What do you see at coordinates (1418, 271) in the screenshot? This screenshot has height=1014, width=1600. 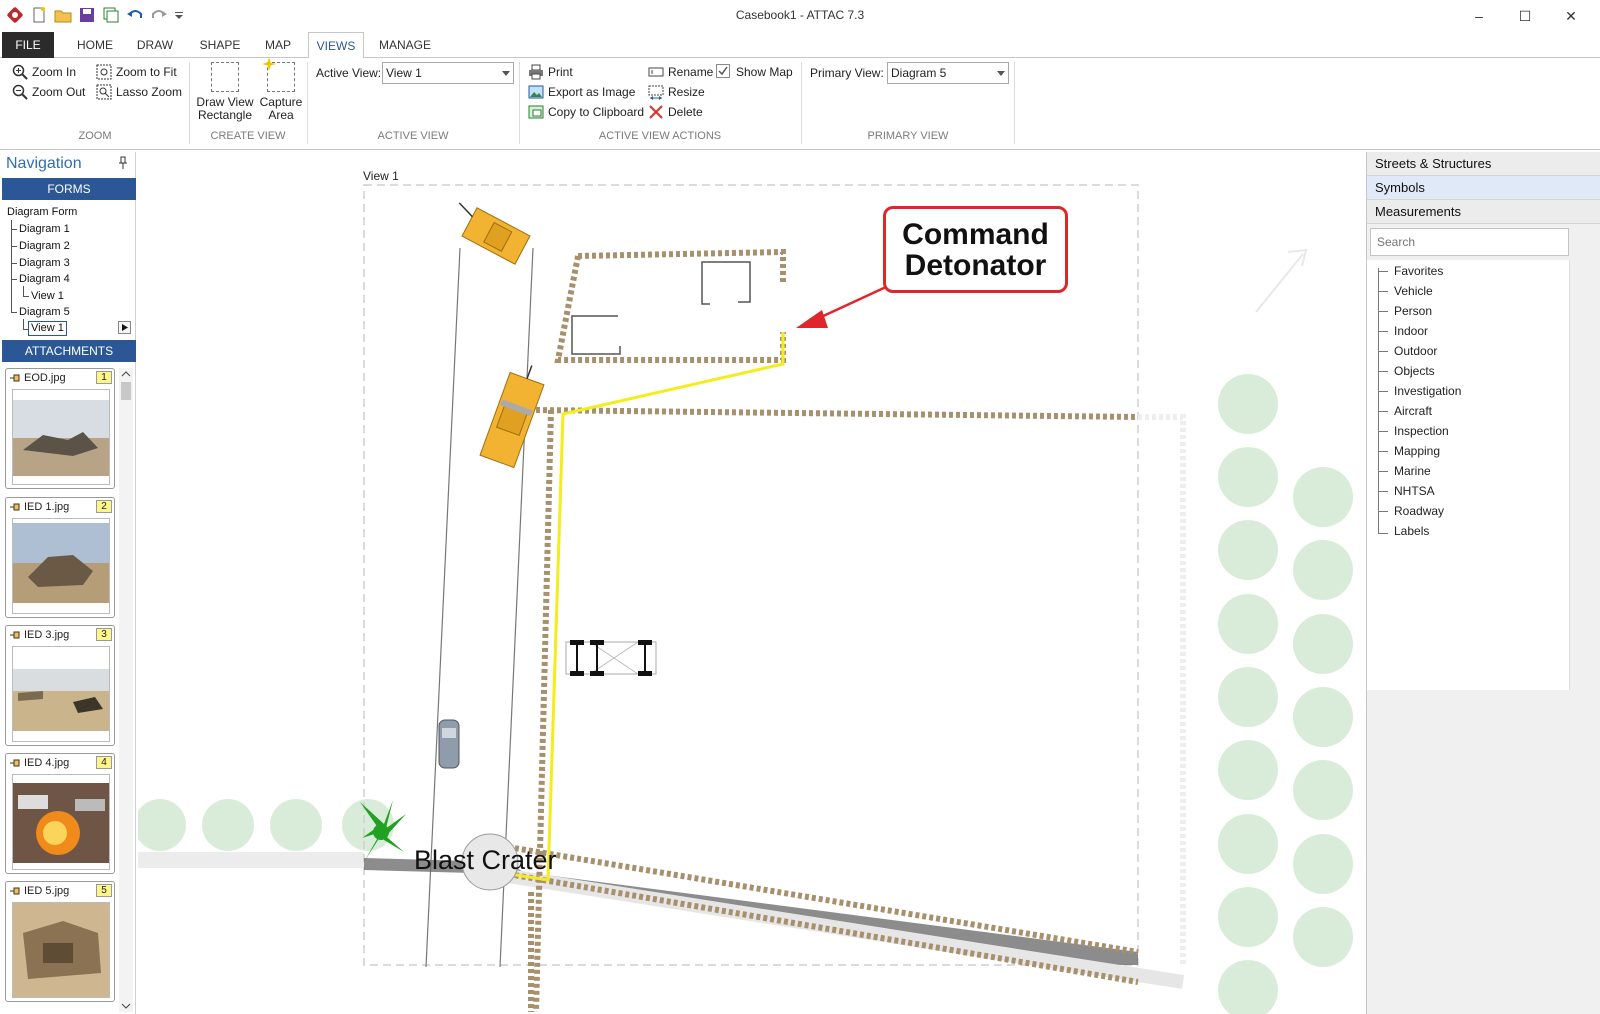 I see `category-favorites: Favorites` at bounding box center [1418, 271].